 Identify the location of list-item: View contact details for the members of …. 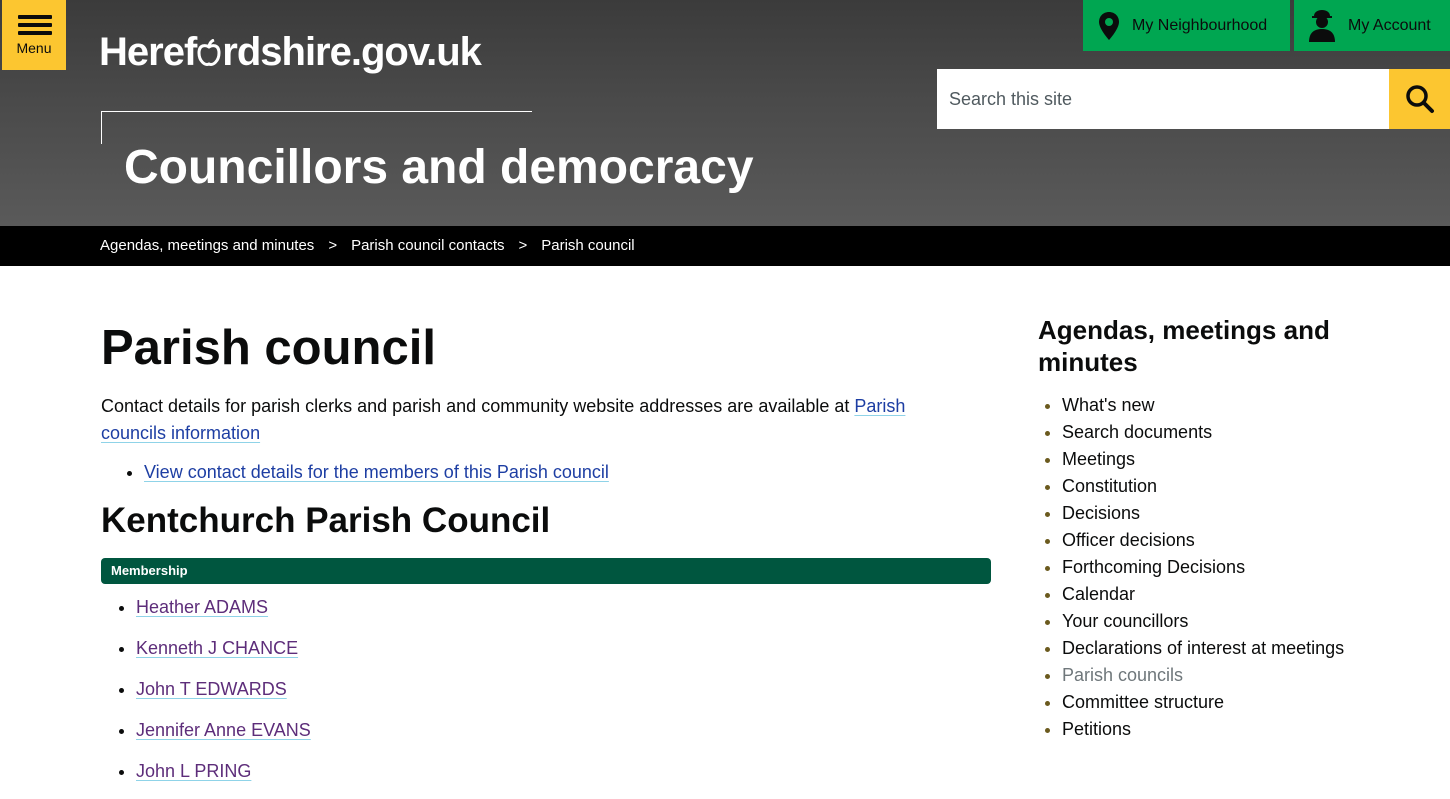
(567, 472).